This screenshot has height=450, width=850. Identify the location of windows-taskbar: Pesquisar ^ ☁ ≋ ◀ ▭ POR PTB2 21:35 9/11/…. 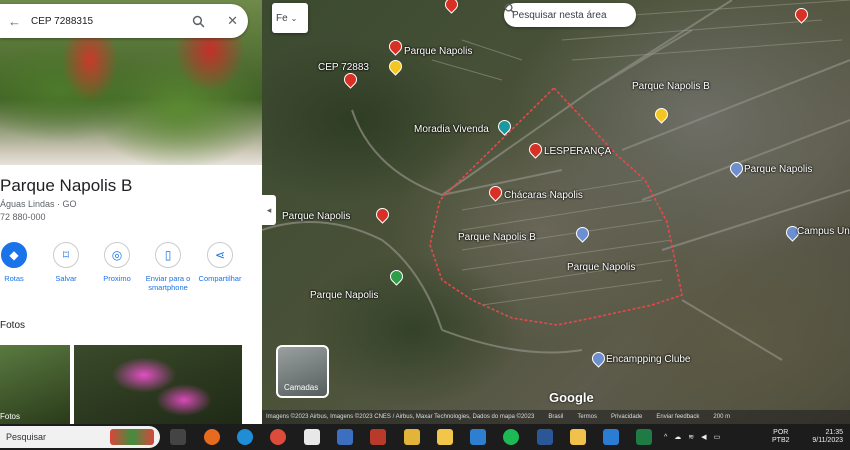
(425, 437).